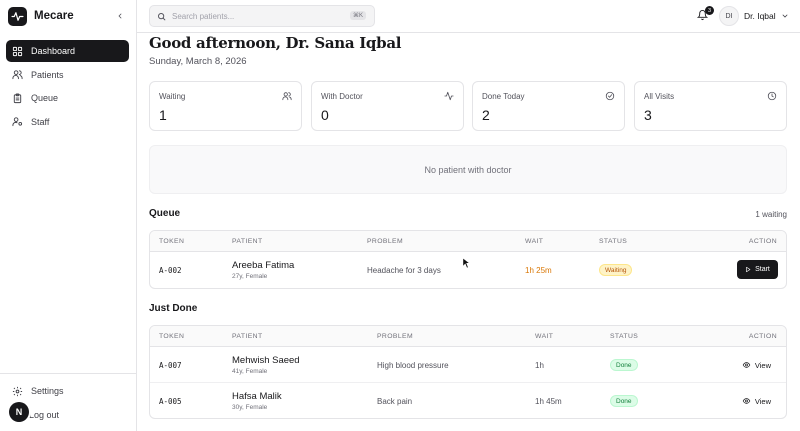  I want to click on problem: Headache for 3 days, so click(404, 270).